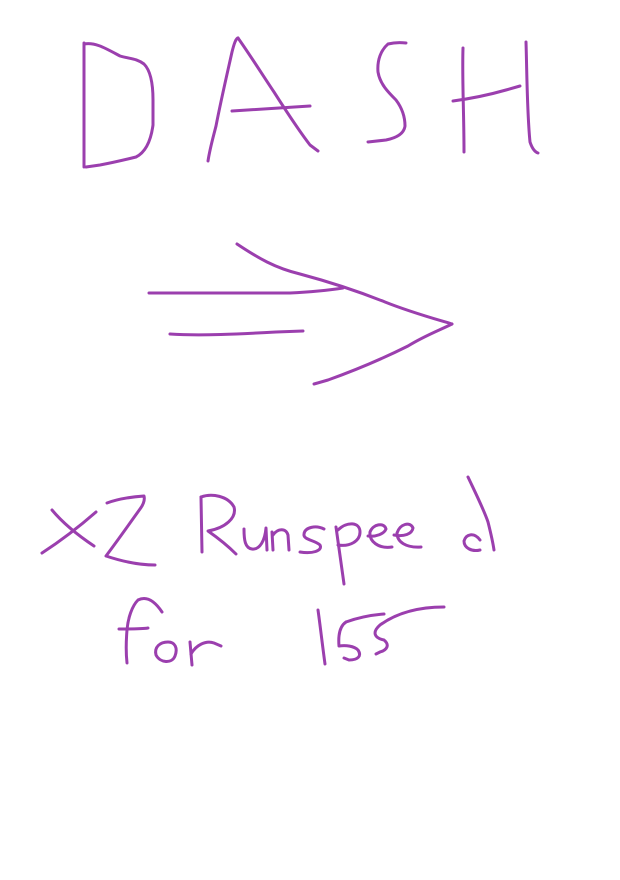 This screenshot has height=880, width=620. I want to click on letter-s, so click(387, 92).